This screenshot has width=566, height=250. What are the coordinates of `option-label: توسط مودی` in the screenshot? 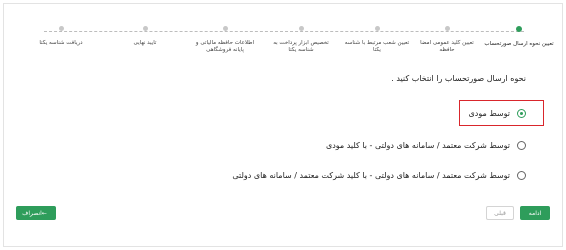 It's located at (489, 113).